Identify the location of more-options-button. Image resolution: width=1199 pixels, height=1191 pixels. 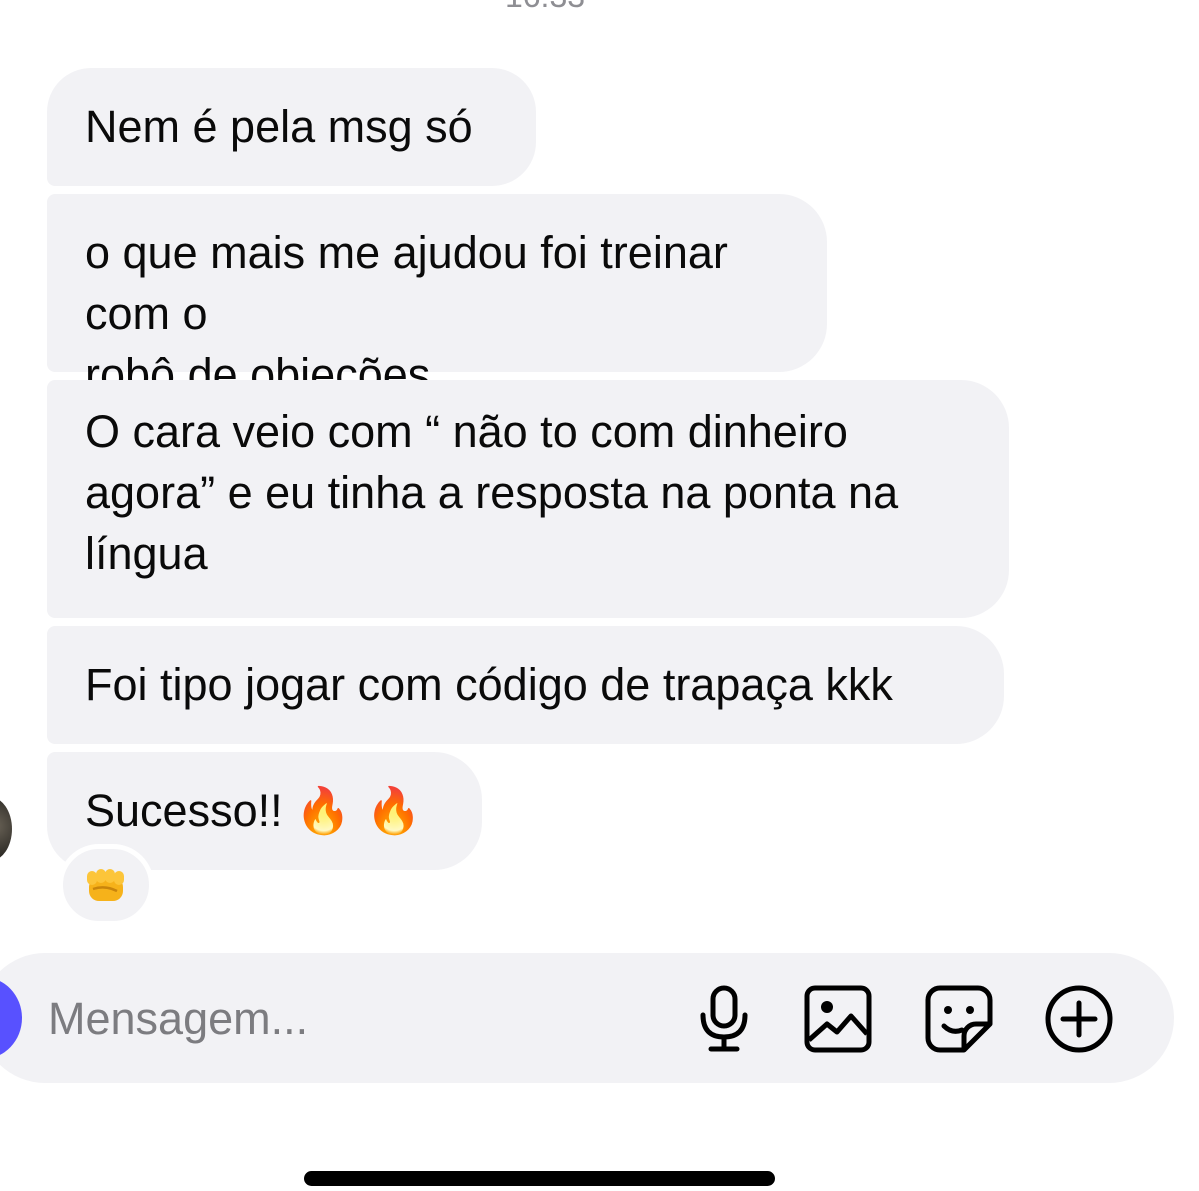
(1079, 1019).